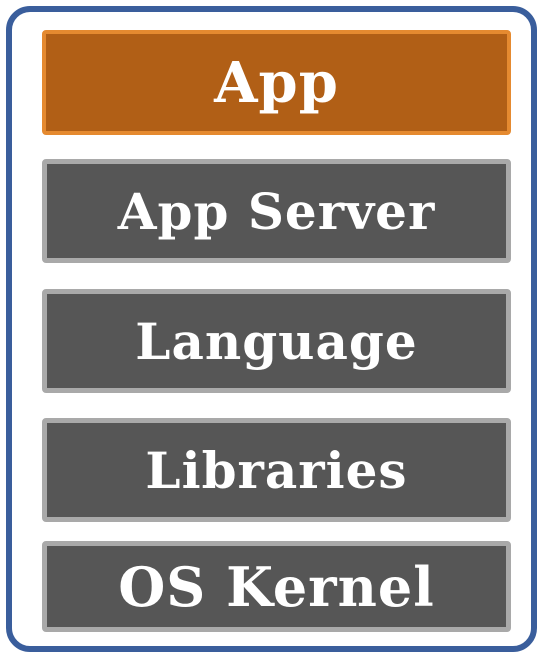  I want to click on layer-language: Language, so click(276, 341).